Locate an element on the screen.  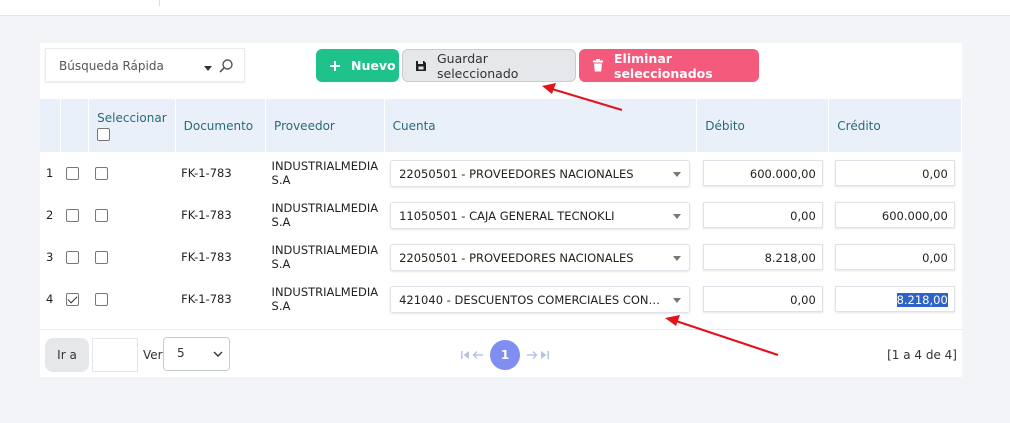
row-number: 1 is located at coordinates (50, 173).